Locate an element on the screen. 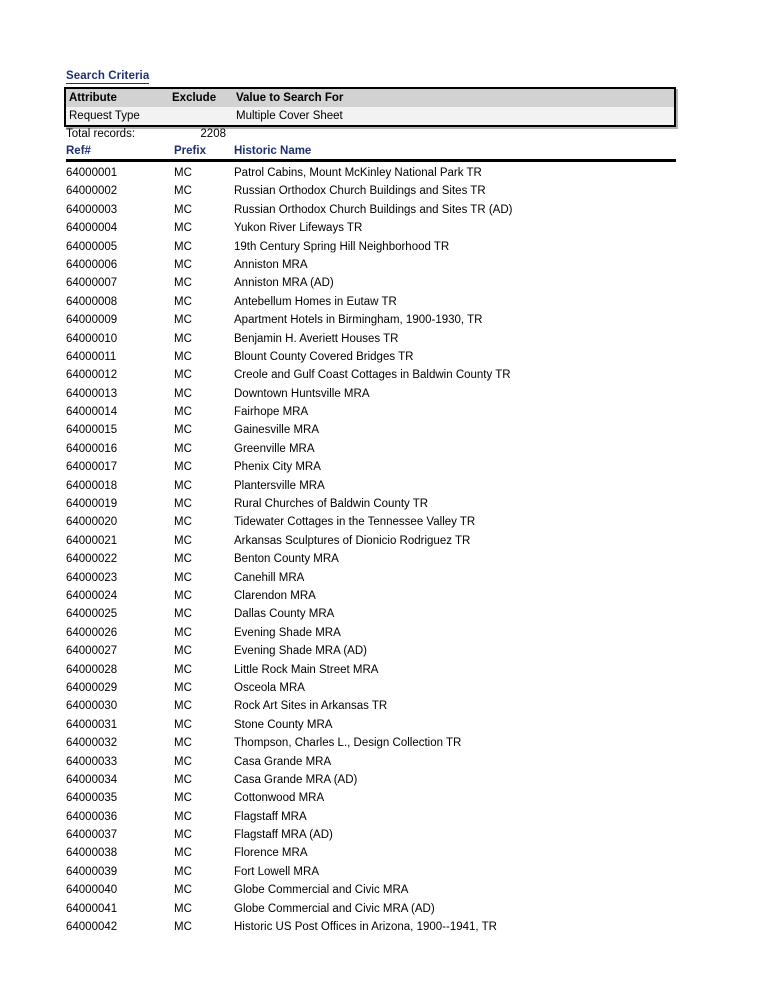  table-row: 64000040 MC Globe Commercial and Civic MRA is located at coordinates (371, 890).